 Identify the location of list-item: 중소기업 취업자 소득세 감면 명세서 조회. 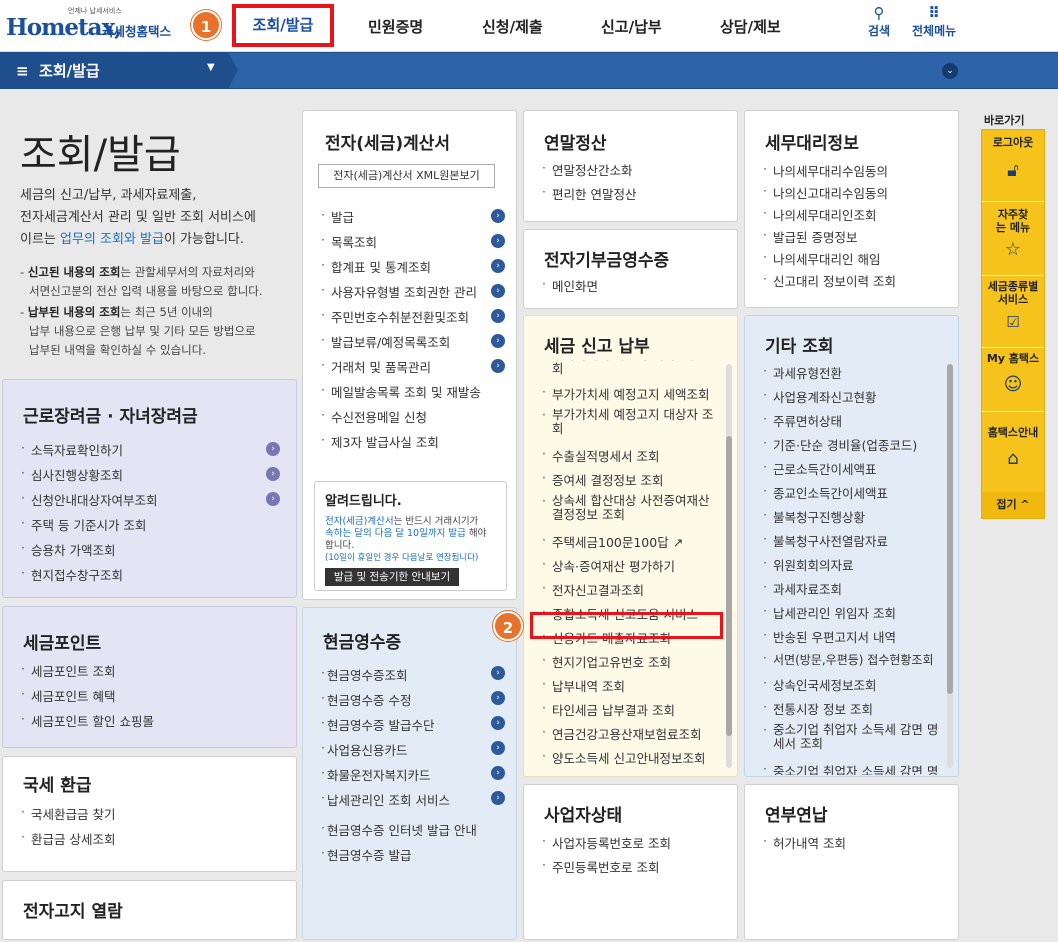
(854, 742).